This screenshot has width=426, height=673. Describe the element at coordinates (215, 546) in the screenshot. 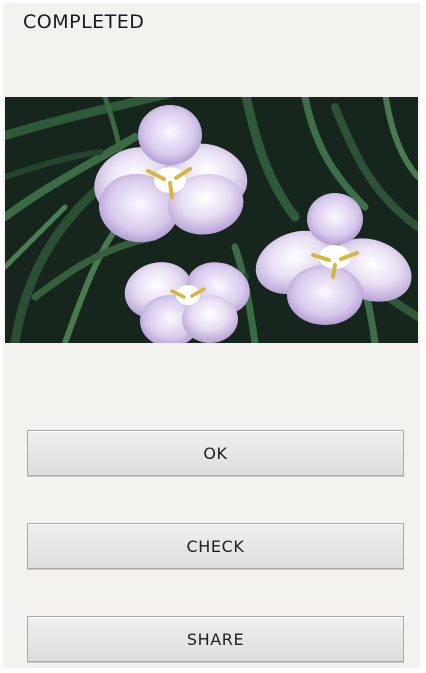

I see `check-button: CHECK` at that location.